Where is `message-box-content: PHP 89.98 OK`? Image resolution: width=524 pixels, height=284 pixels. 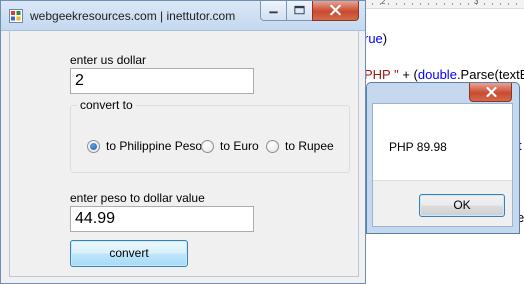 message-box-content: PHP 89.98 OK is located at coordinates (442, 165).